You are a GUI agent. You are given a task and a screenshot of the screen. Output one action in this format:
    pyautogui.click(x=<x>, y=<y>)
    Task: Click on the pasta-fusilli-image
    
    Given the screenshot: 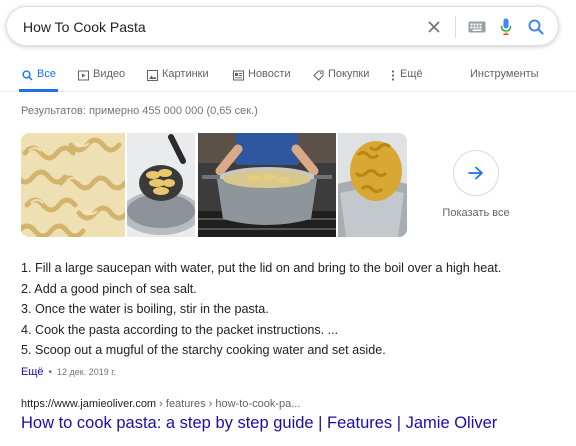 What is the action you would take?
    pyautogui.click(x=73, y=185)
    